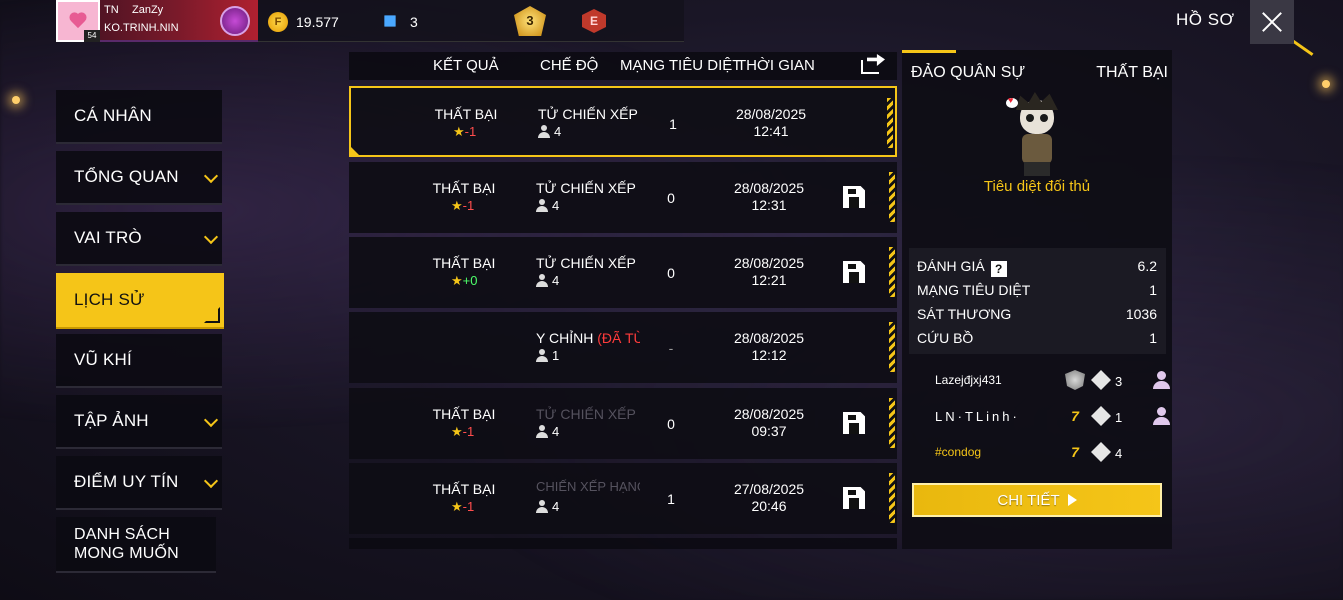  What do you see at coordinates (556, 355) in the screenshot?
I see `squad-size-value: 1` at bounding box center [556, 355].